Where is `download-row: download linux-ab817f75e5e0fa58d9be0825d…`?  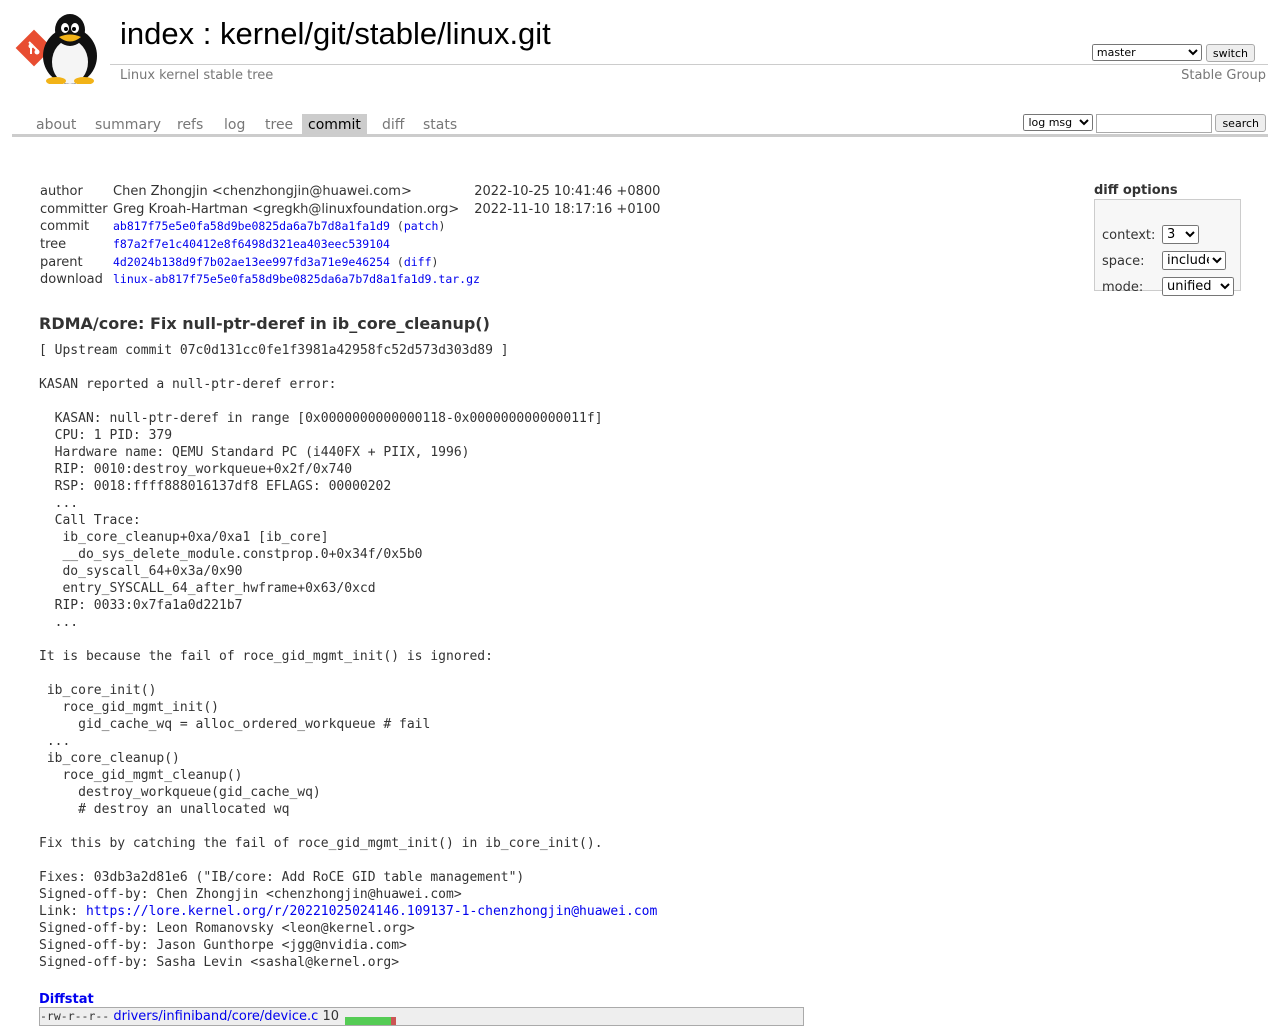
download-row: download linux-ab817f75e5e0fa58d9be0825d… is located at coordinates (350, 281).